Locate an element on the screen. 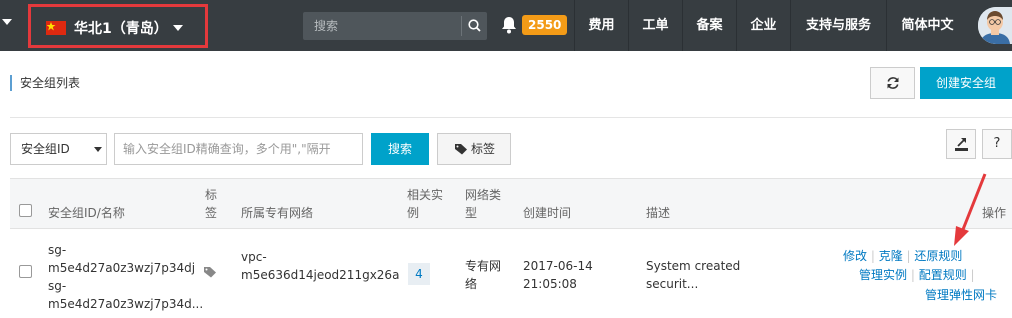 This screenshot has width=1012, height=318. tag-filter-label: 标签 is located at coordinates (483, 149).